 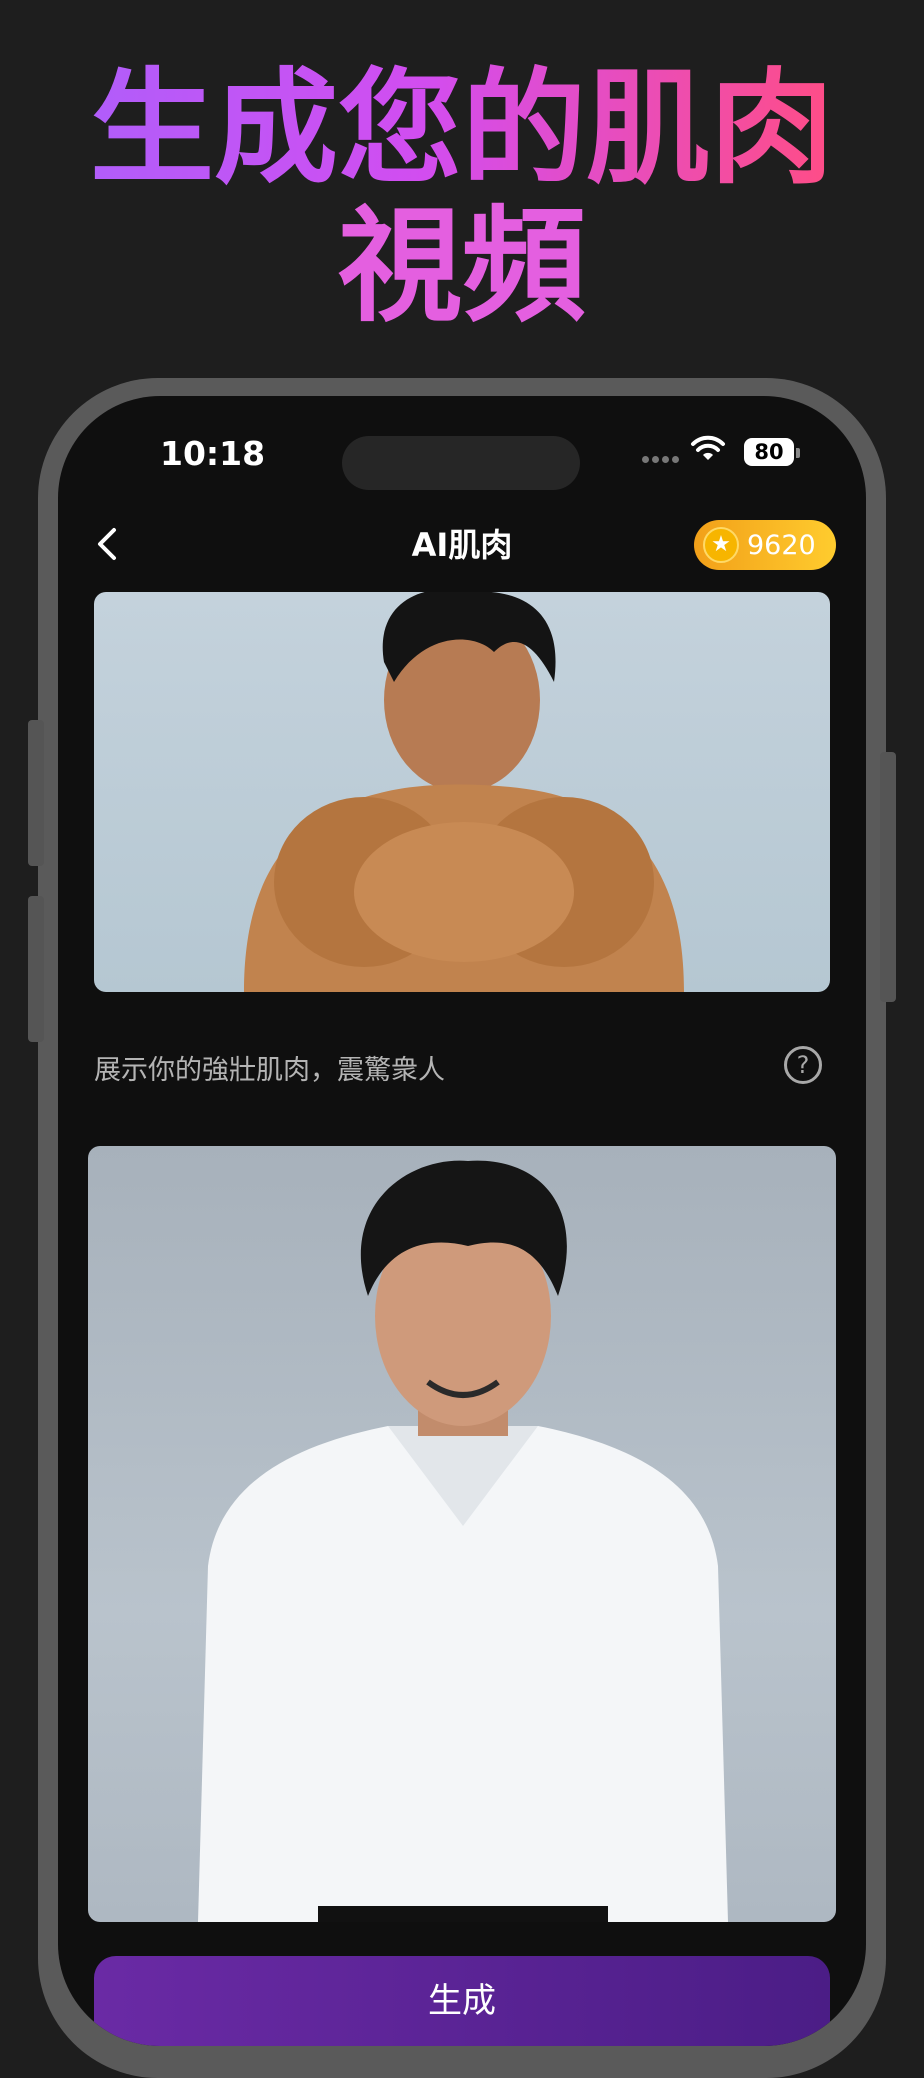 What do you see at coordinates (461, 129) in the screenshot?
I see `headline-line-1: 生成您的肌肉` at bounding box center [461, 129].